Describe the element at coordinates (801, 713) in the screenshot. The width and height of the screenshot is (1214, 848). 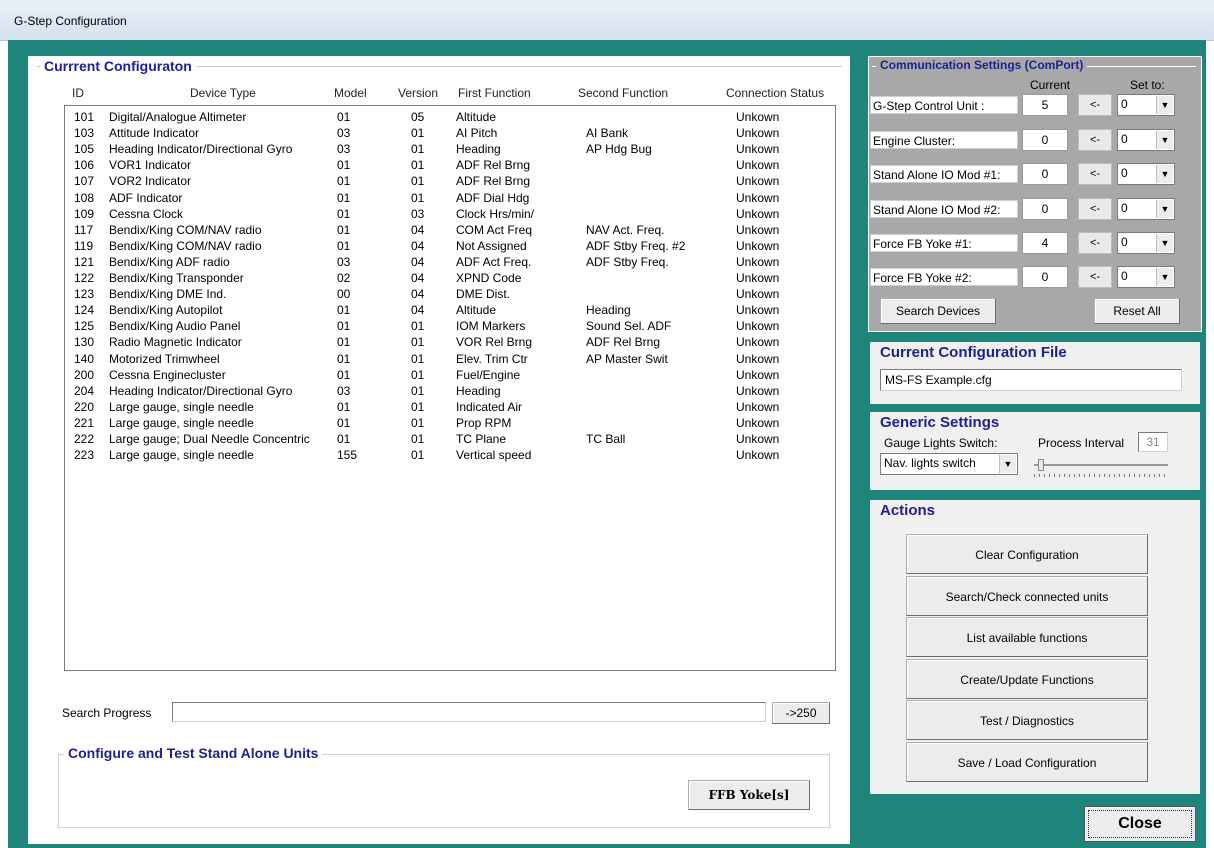
I see `search-range-button: ->250` at that location.